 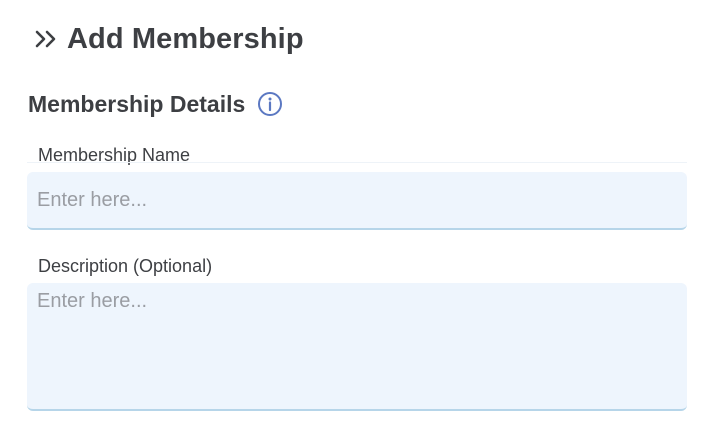 What do you see at coordinates (357, 201) in the screenshot?
I see `membership-name-input` at bounding box center [357, 201].